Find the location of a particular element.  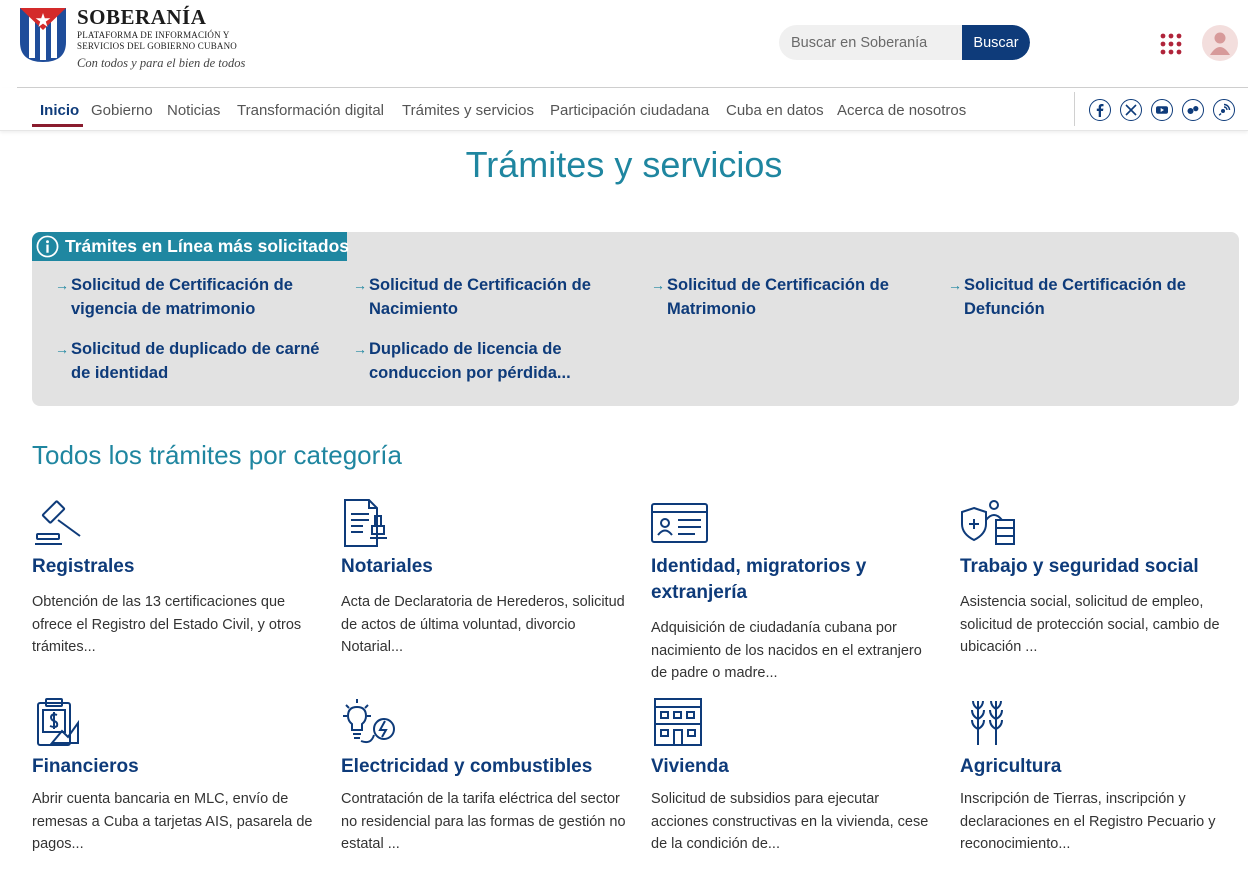

search-button: Buscar is located at coordinates (996, 42).